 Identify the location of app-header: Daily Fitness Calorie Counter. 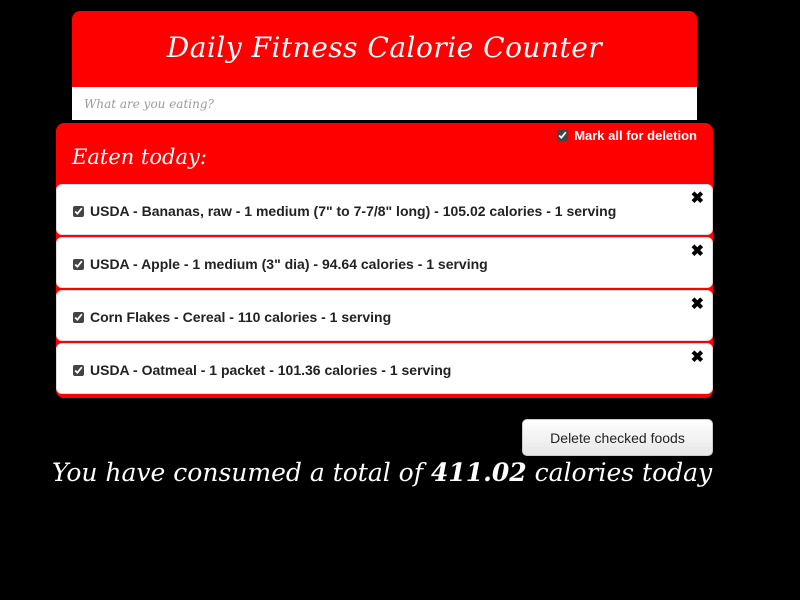
(384, 49).